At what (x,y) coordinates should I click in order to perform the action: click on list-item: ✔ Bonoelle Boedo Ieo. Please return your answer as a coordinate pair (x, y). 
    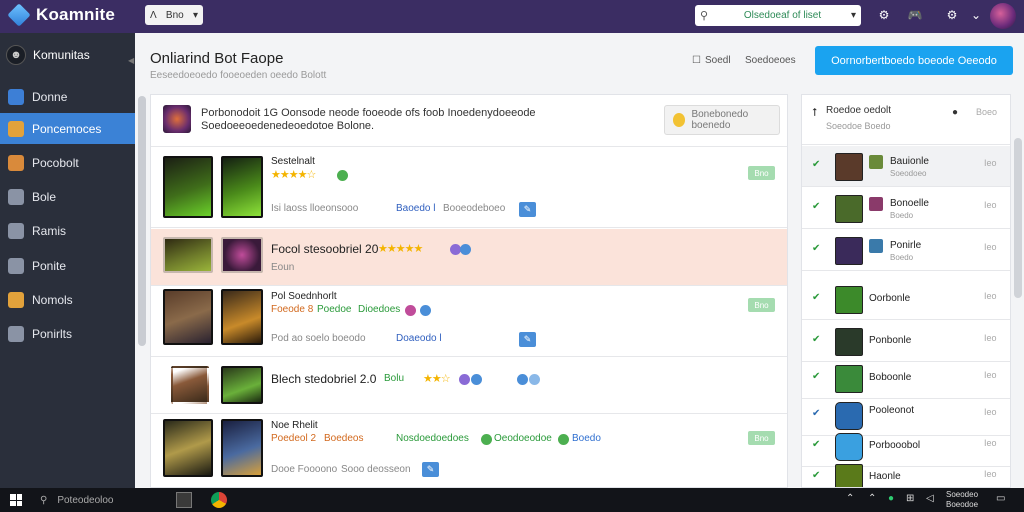
    Looking at the image, I should click on (906, 208).